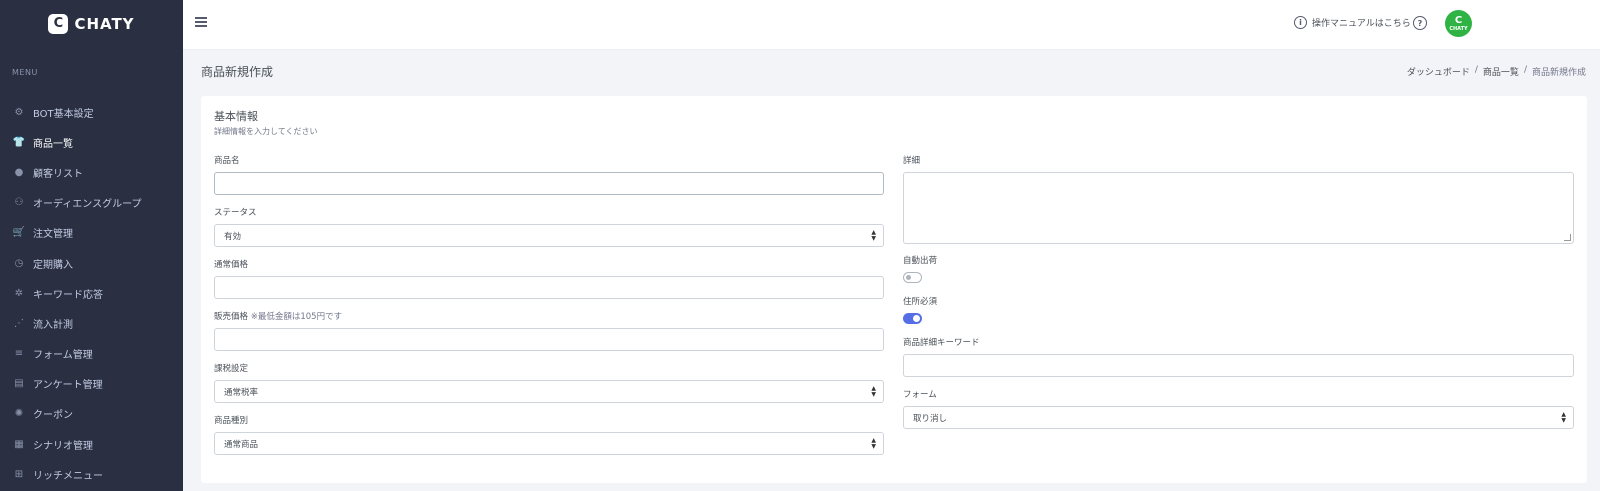 The width and height of the screenshot is (1600, 491). Describe the element at coordinates (201, 22) in the screenshot. I see `hamburger-menu-icon` at that location.